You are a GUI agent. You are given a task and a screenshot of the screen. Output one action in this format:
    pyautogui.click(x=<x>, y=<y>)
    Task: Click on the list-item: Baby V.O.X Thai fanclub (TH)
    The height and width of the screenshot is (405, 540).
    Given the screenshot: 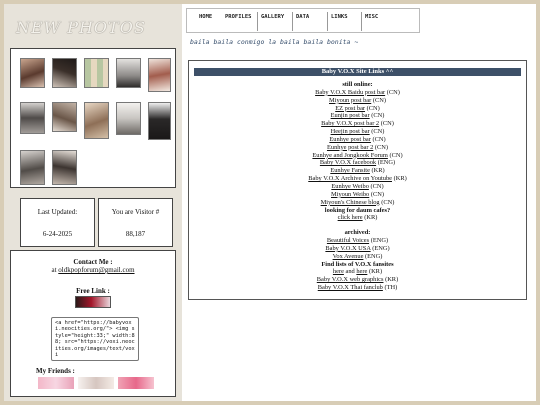 What is the action you would take?
    pyautogui.click(x=357, y=288)
    